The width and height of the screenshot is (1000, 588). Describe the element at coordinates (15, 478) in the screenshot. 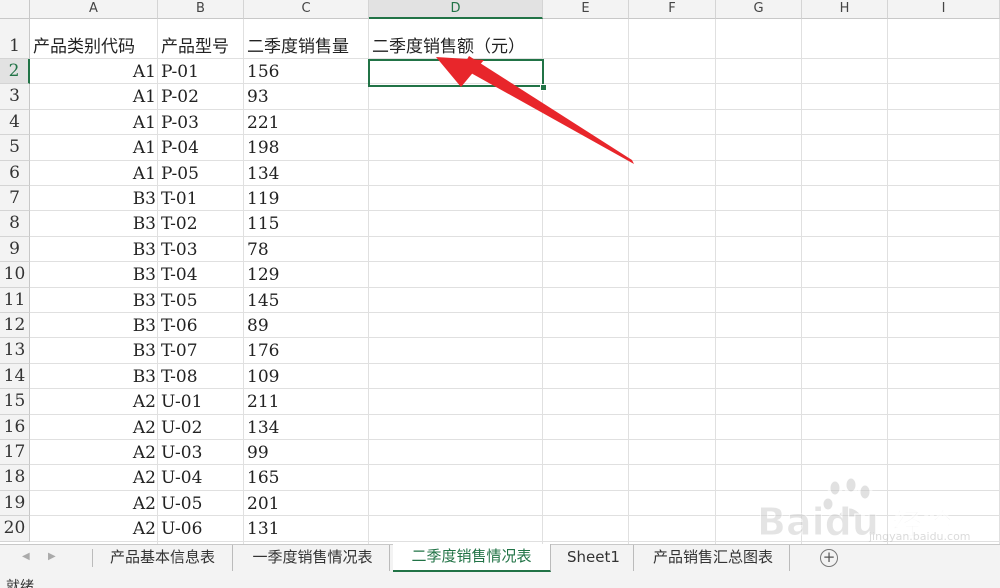

I see `row-header-18: 18` at that location.